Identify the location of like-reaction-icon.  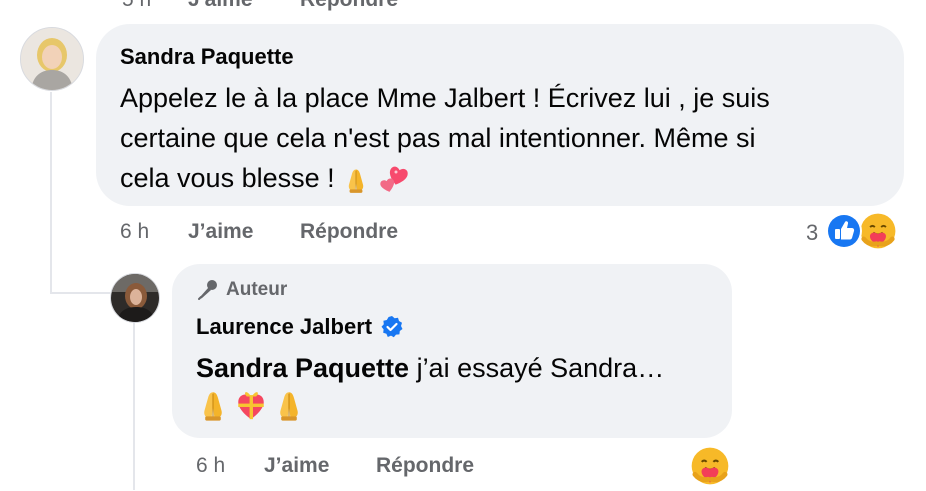
(844, 231).